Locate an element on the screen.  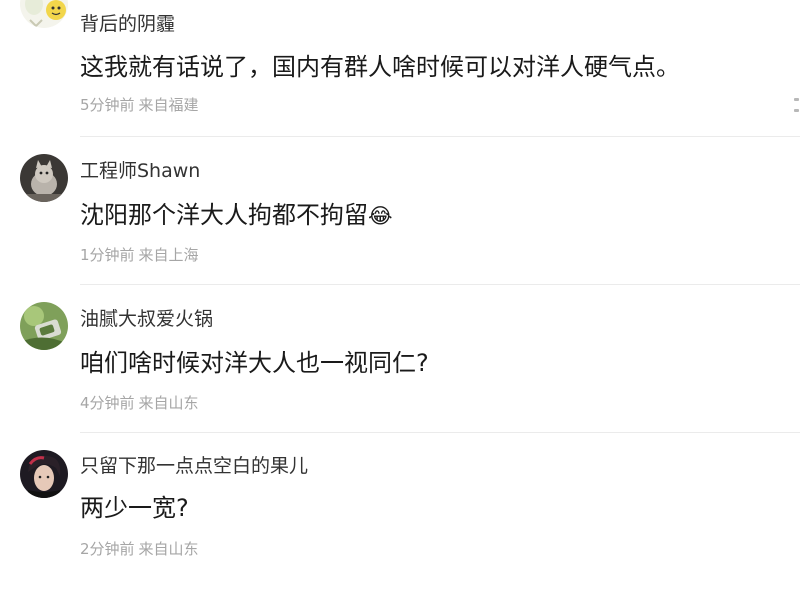
dark-hair-person-avatar-icon is located at coordinates (44, 474).